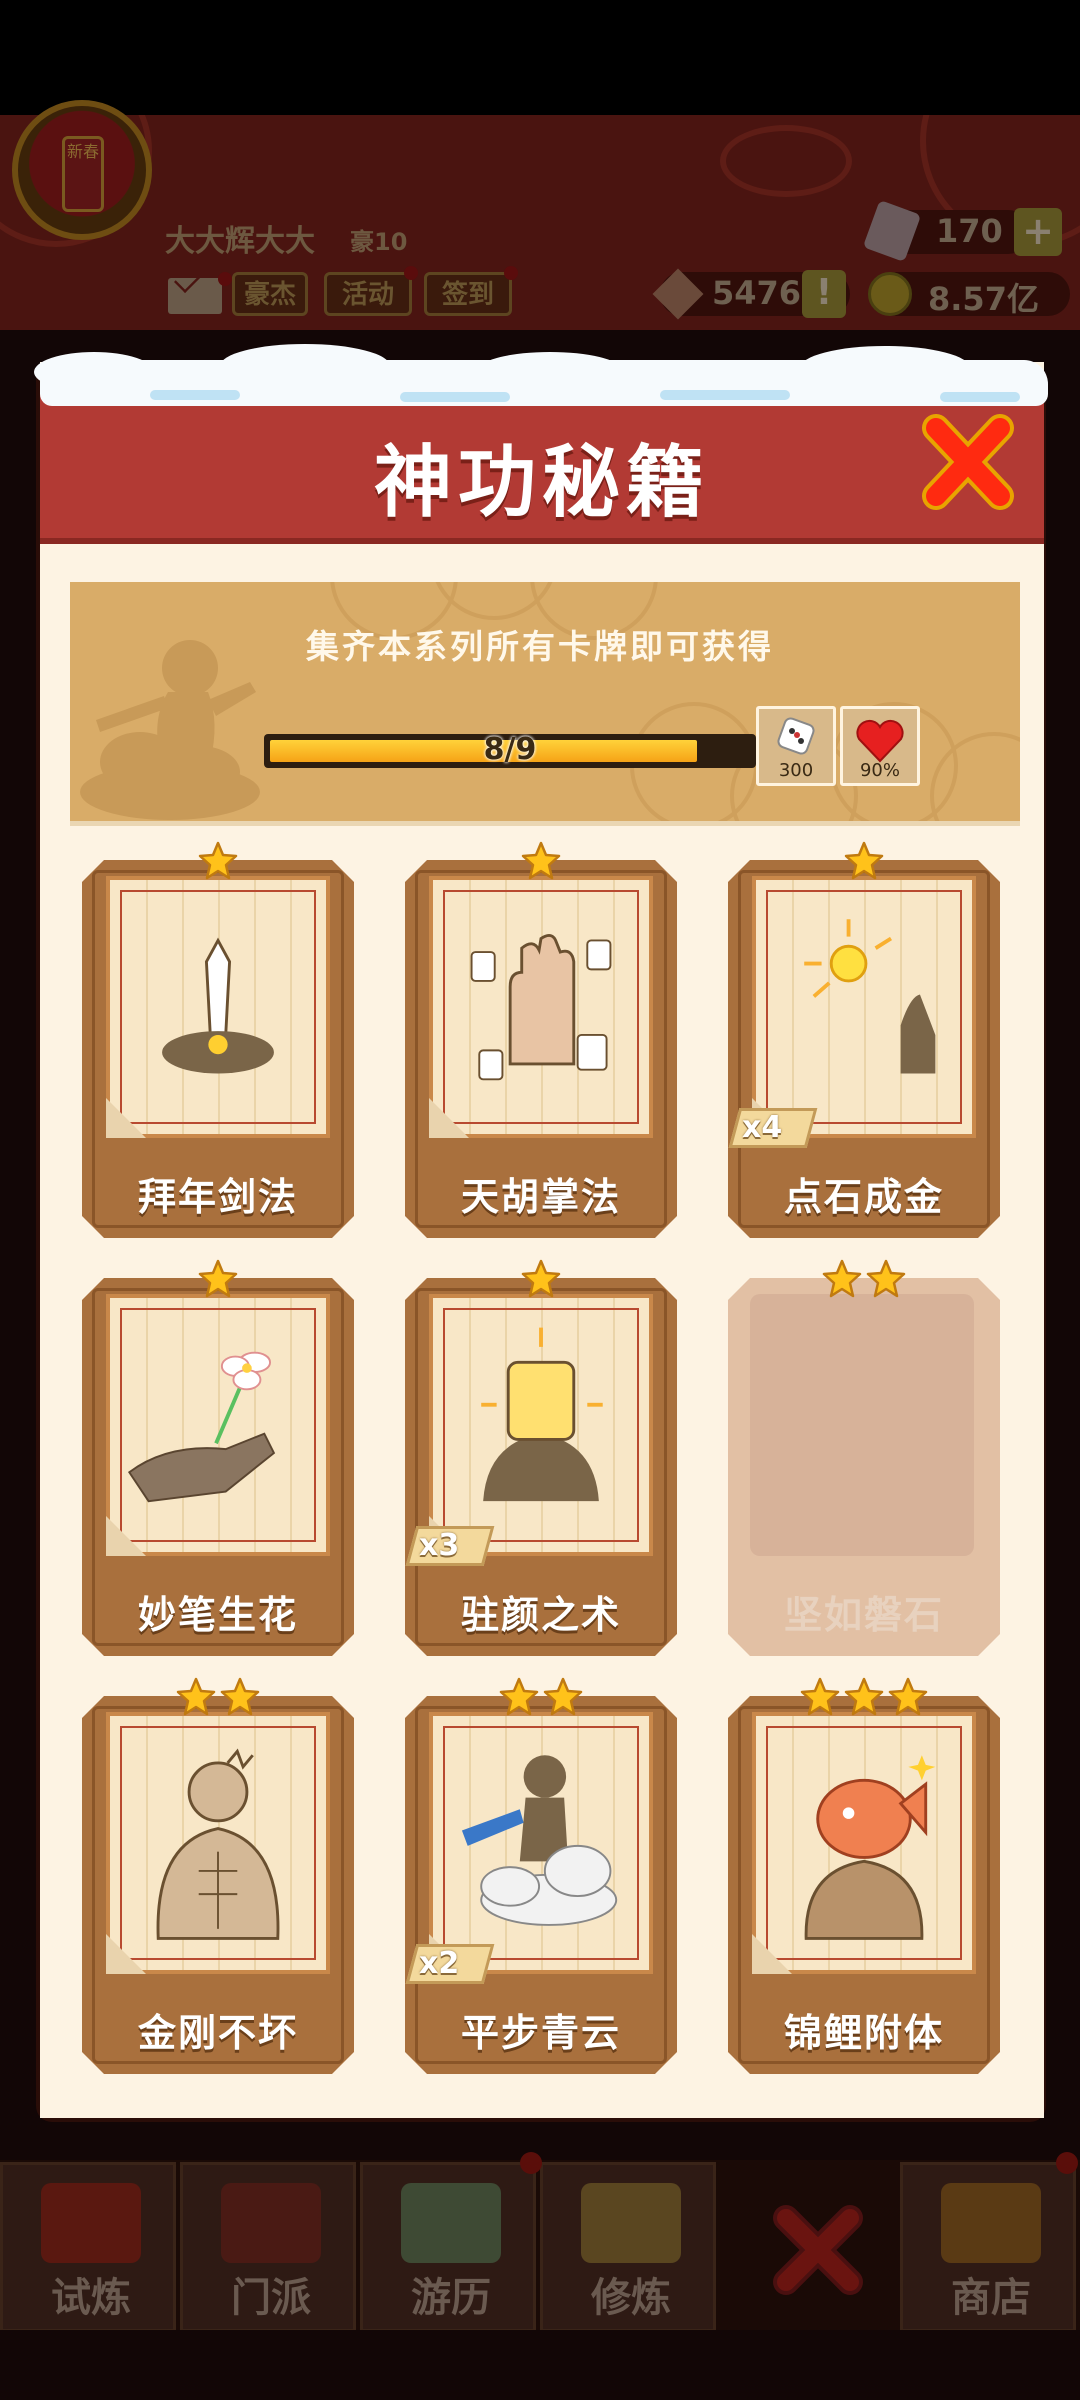  I want to click on nav-shop: 商店, so click(988, 2247).